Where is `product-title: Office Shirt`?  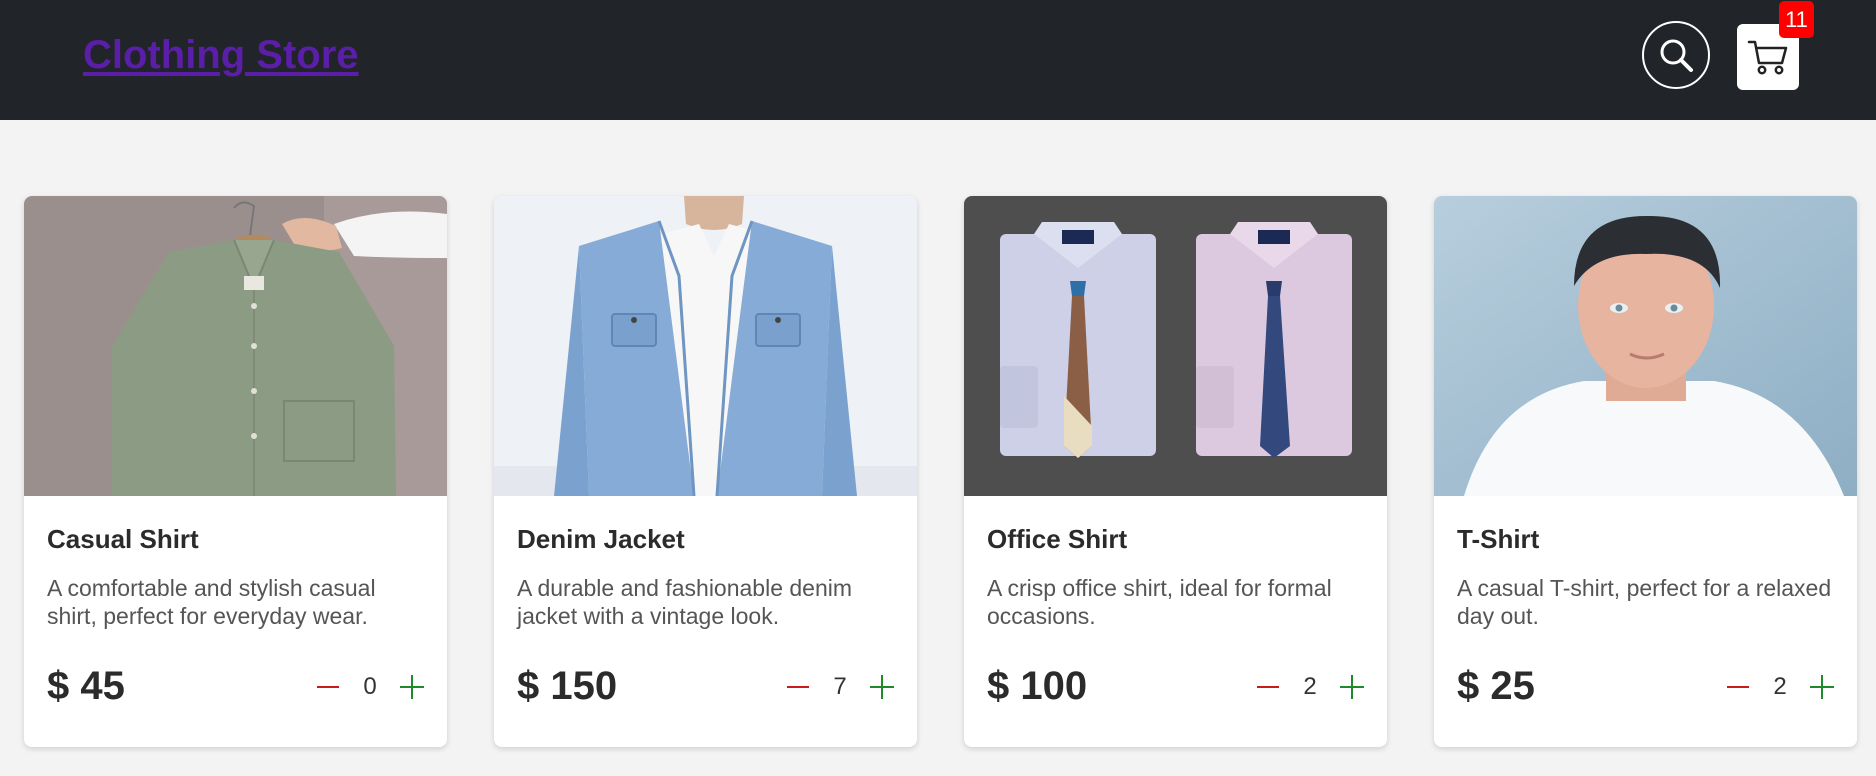 product-title: Office Shirt is located at coordinates (1057, 539).